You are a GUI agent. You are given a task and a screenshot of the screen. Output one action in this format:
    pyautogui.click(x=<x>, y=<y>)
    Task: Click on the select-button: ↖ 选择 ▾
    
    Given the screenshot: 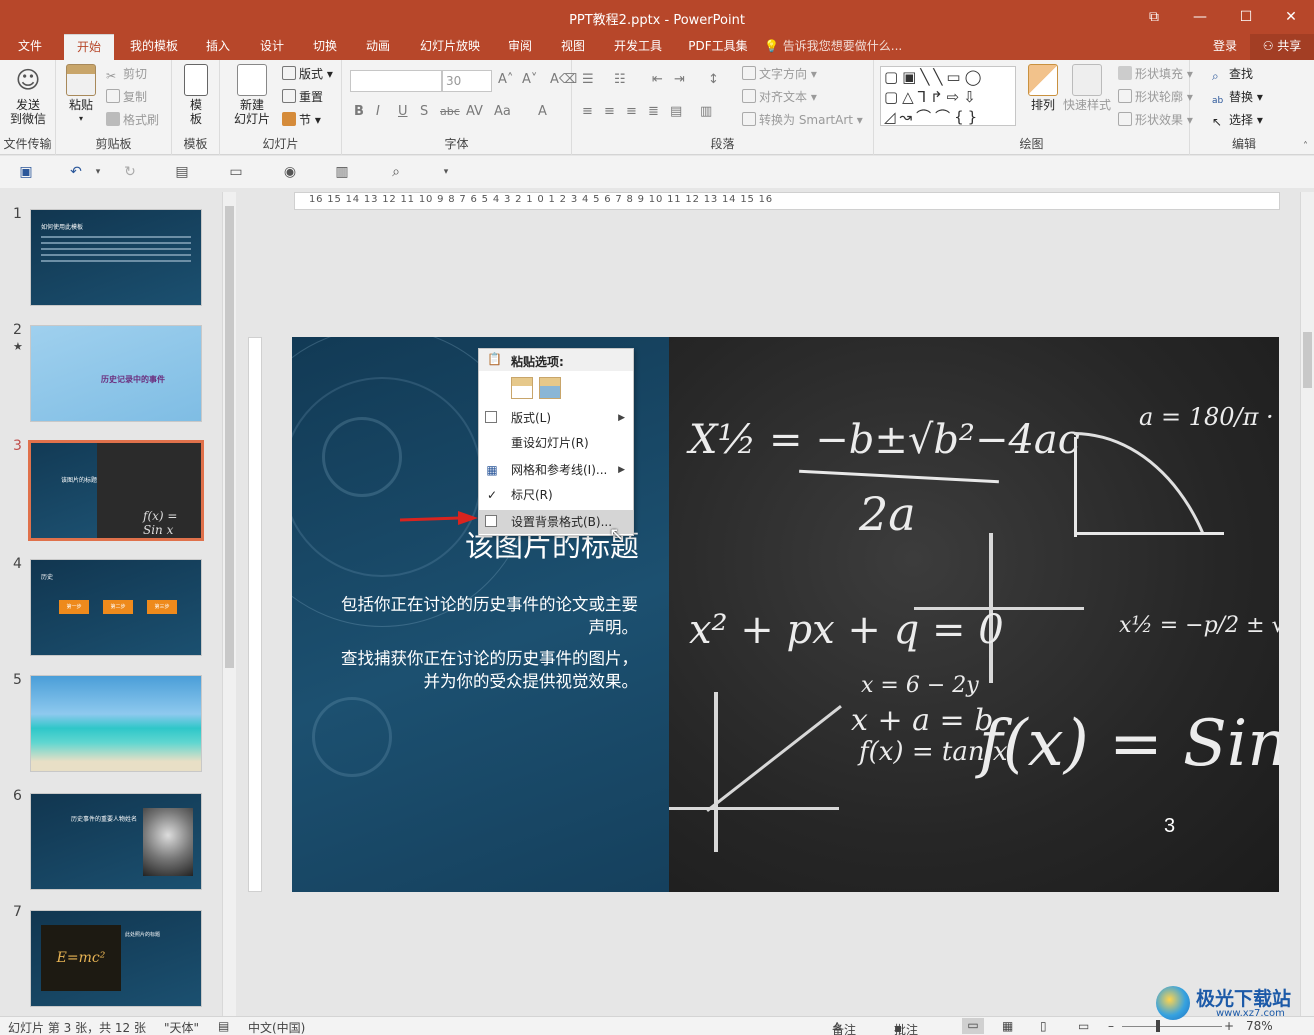 What is the action you would take?
    pyautogui.click(x=1237, y=120)
    